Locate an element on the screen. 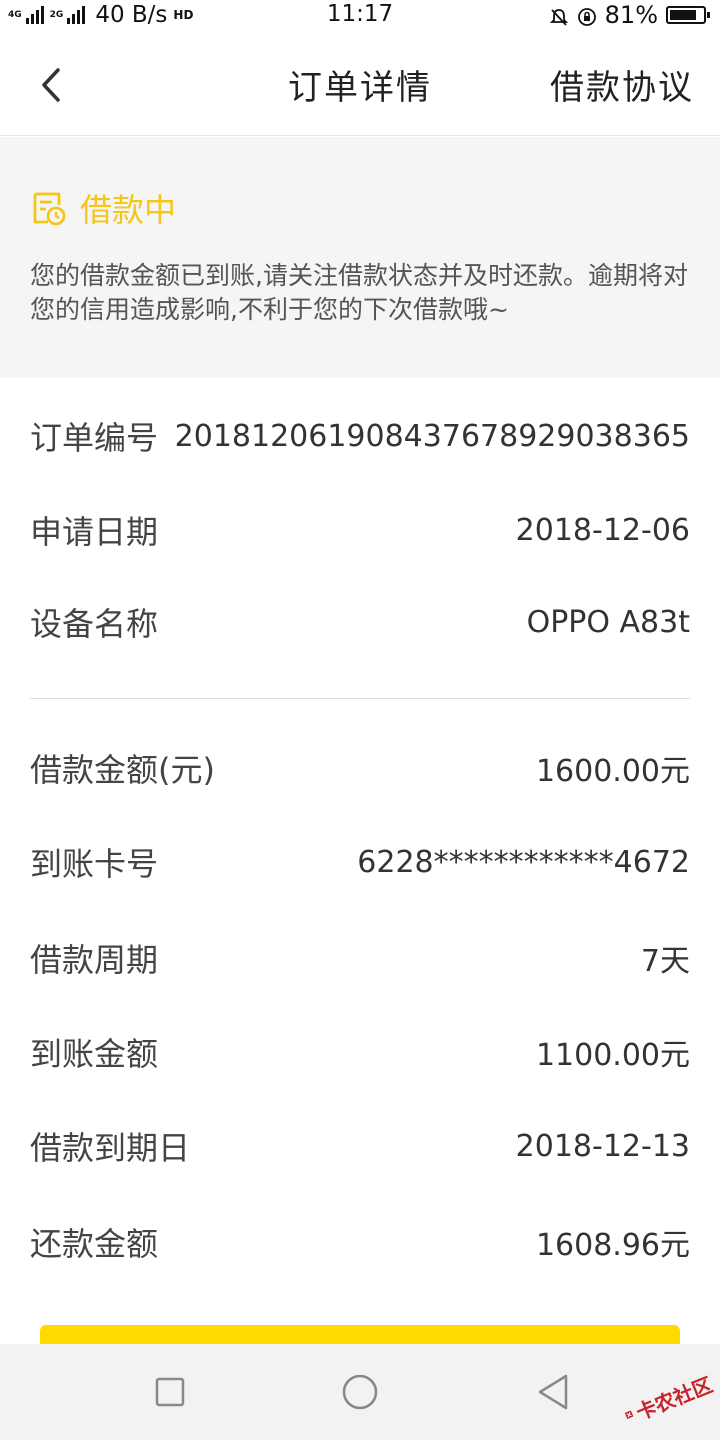 The height and width of the screenshot is (1440, 720). loan-agreement-link: 借款协议 is located at coordinates (622, 84).